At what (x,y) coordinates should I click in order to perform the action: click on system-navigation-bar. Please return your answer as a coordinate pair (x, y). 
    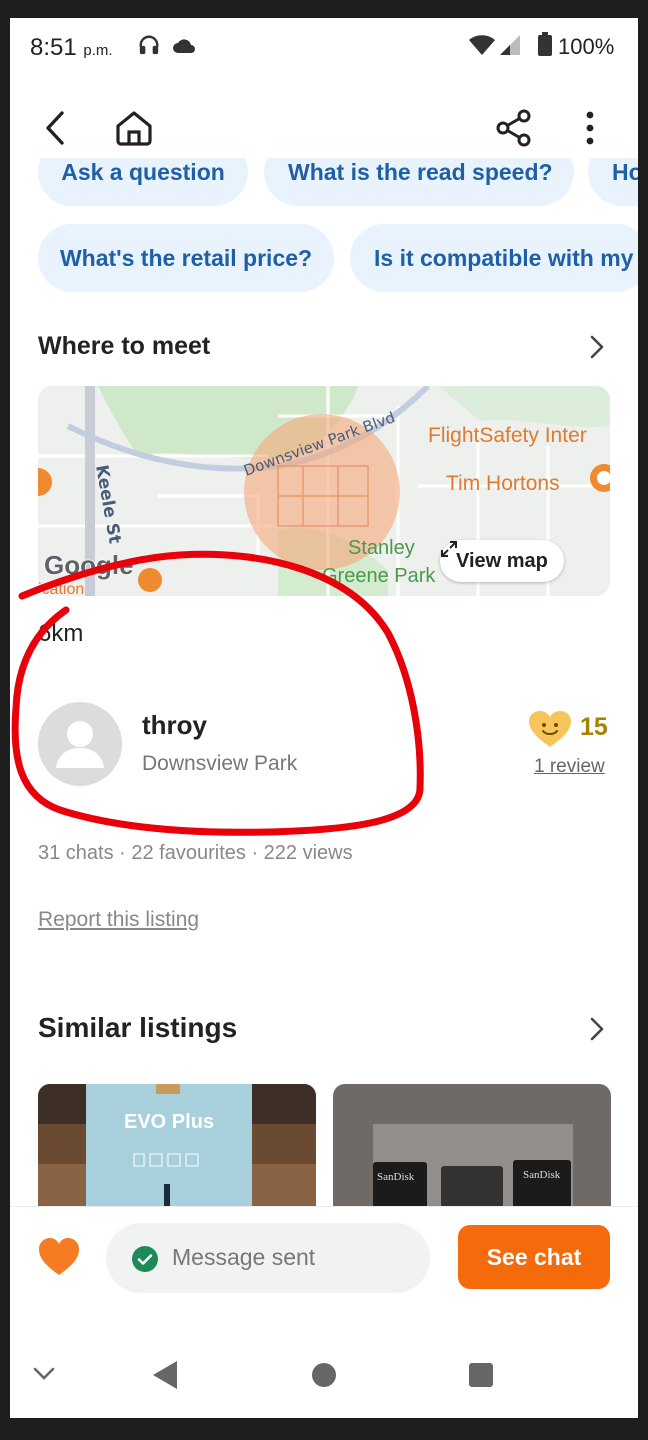
    Looking at the image, I should click on (324, 1378).